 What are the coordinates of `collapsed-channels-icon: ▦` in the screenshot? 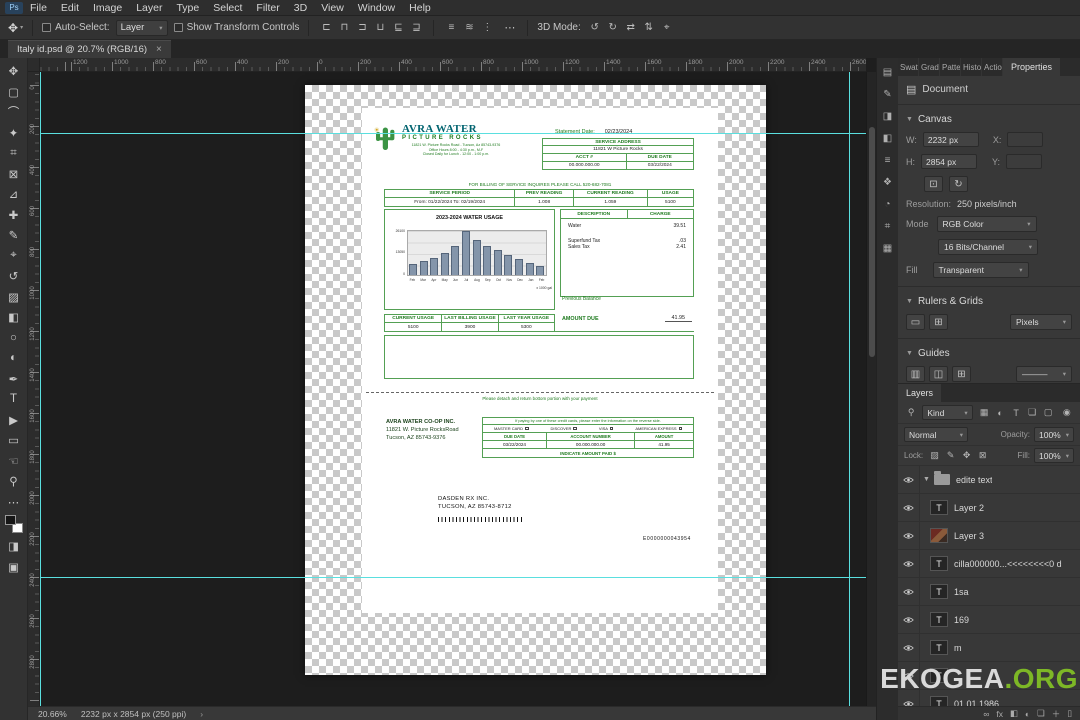 It's located at (888, 248).